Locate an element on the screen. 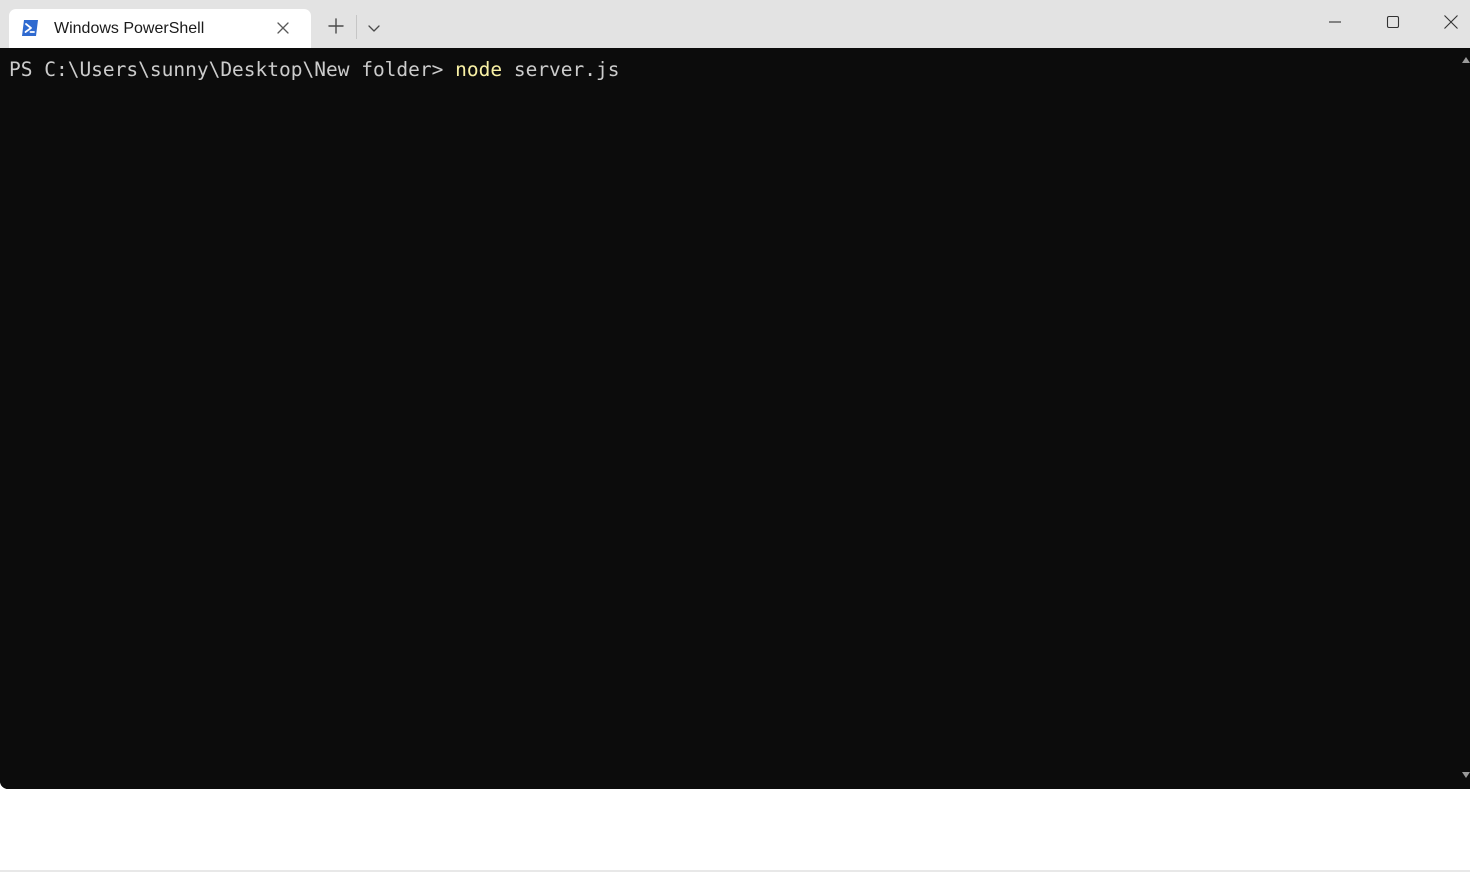 The height and width of the screenshot is (872, 1470). vertical-scrollbar is located at coordinates (1465, 418).